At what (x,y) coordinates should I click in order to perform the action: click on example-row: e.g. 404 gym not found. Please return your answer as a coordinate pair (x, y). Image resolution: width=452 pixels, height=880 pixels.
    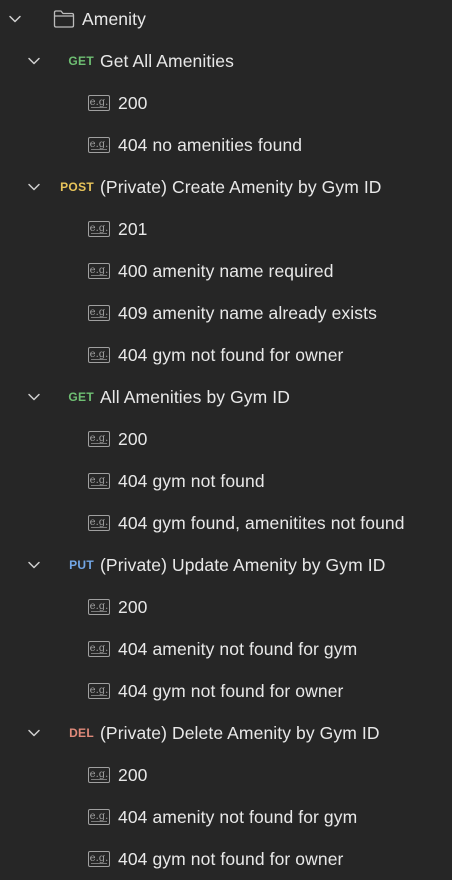
    Looking at the image, I should click on (226, 481).